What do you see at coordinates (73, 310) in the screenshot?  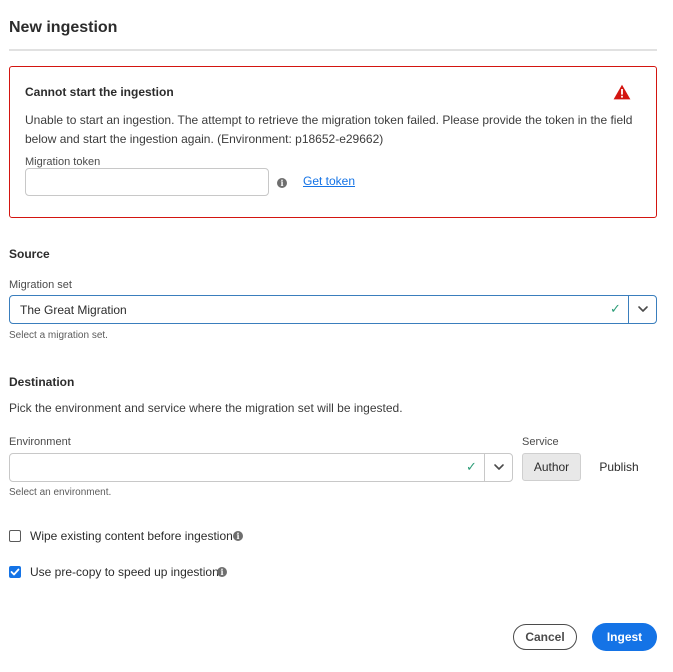 I see `migration-set-value: The Great Migration` at bounding box center [73, 310].